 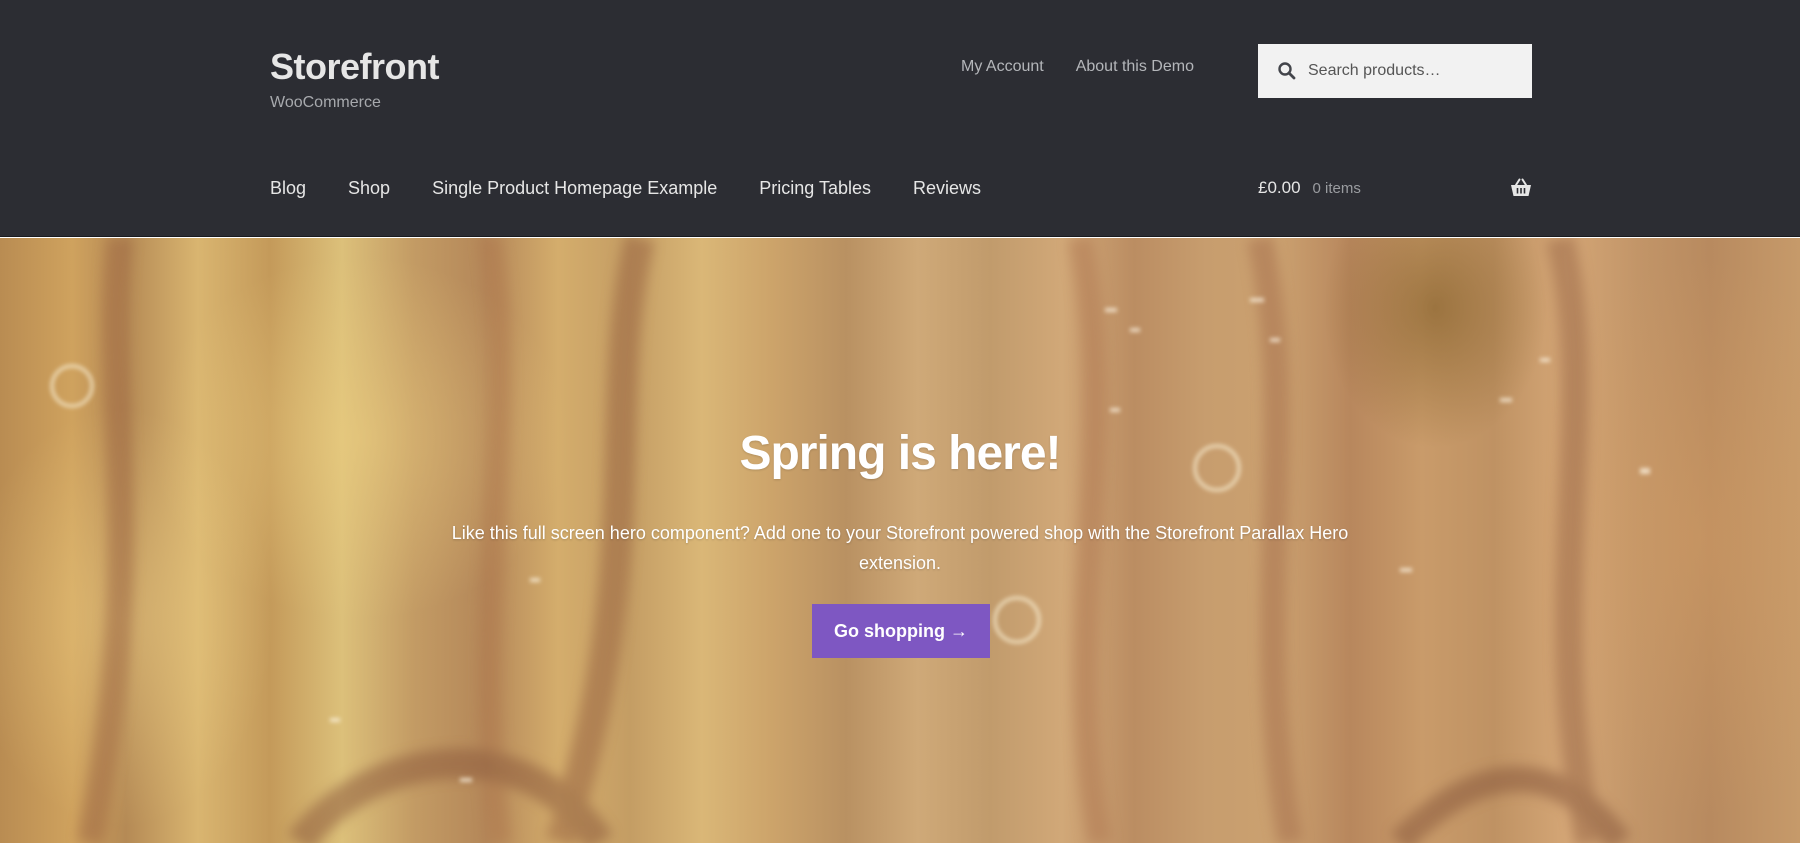 What do you see at coordinates (325, 102) in the screenshot?
I see `site-tagline: WooCommerce` at bounding box center [325, 102].